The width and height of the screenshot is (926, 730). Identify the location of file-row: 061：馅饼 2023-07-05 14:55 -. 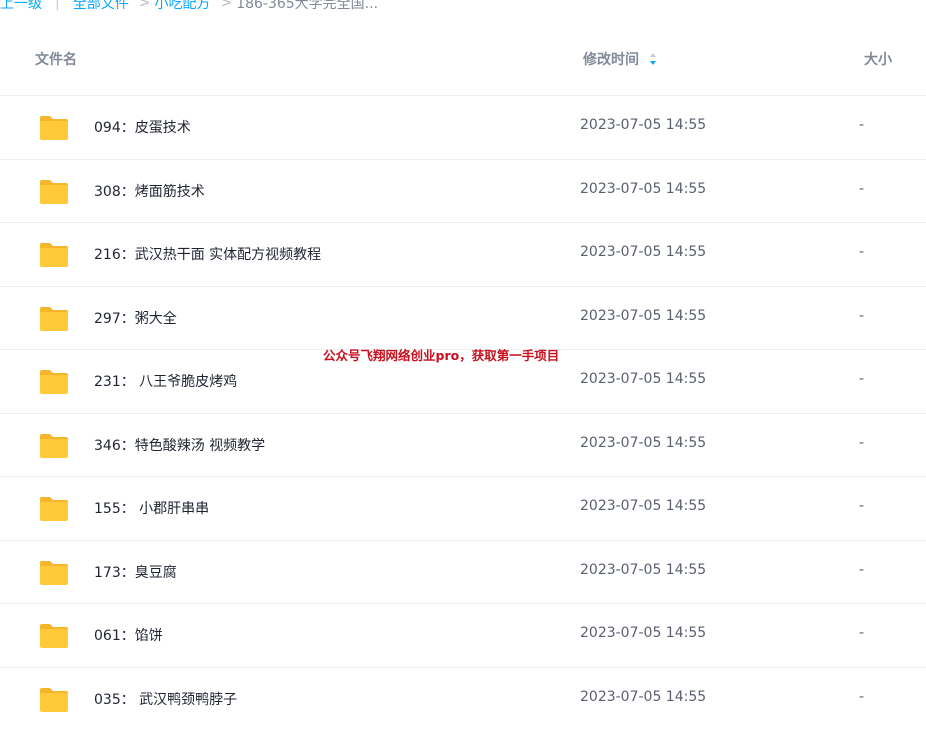
(463, 635).